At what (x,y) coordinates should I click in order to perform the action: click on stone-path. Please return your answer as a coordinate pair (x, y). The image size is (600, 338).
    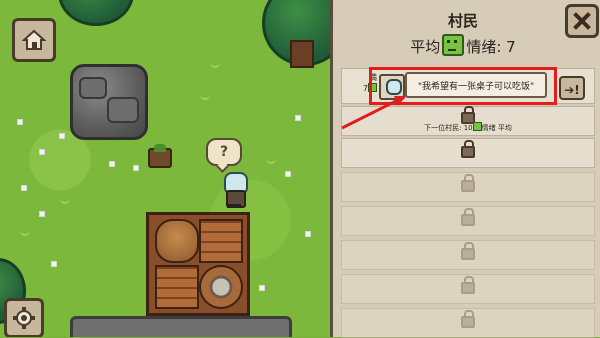
    Looking at the image, I should click on (181, 326).